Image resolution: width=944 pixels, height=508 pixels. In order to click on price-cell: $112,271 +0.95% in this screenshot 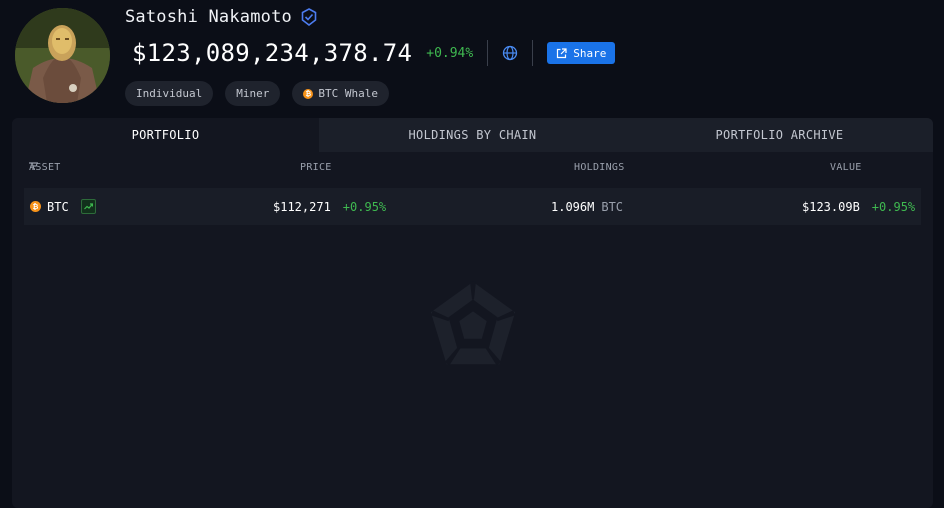, I will do `click(329, 206)`.